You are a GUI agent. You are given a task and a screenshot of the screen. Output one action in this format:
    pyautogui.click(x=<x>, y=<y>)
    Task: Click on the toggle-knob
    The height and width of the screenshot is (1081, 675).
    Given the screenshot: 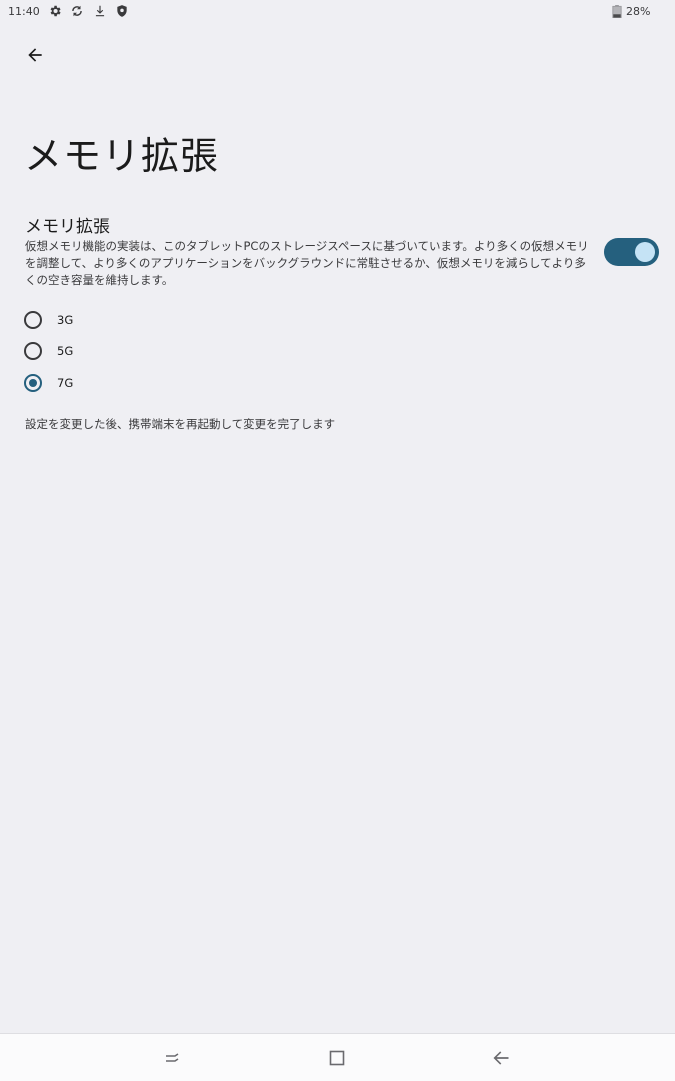 What is the action you would take?
    pyautogui.click(x=645, y=252)
    